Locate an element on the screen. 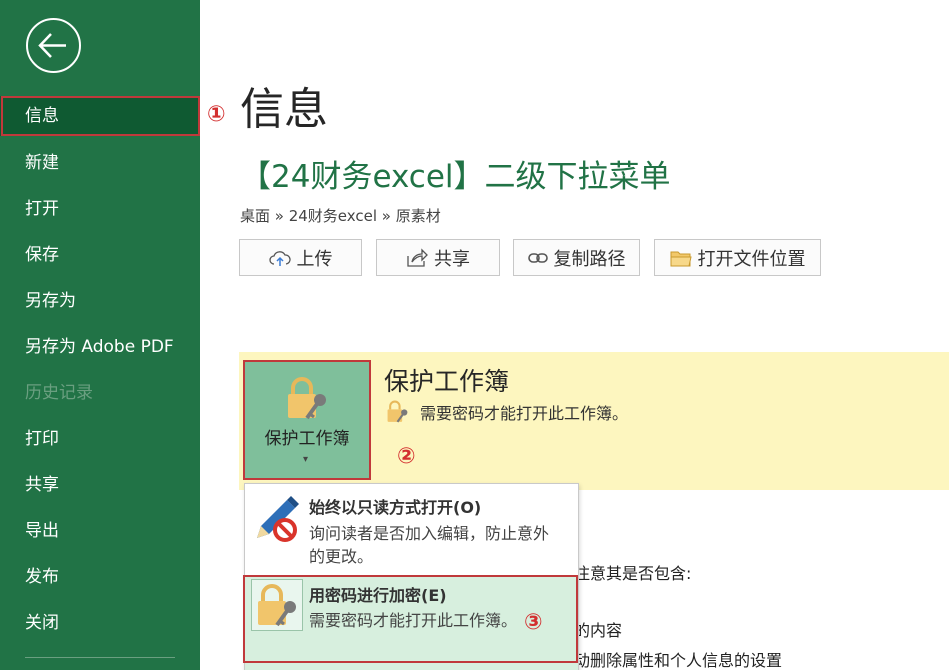 The image size is (949, 670). sidebar-item-new: 新建 is located at coordinates (100, 163).